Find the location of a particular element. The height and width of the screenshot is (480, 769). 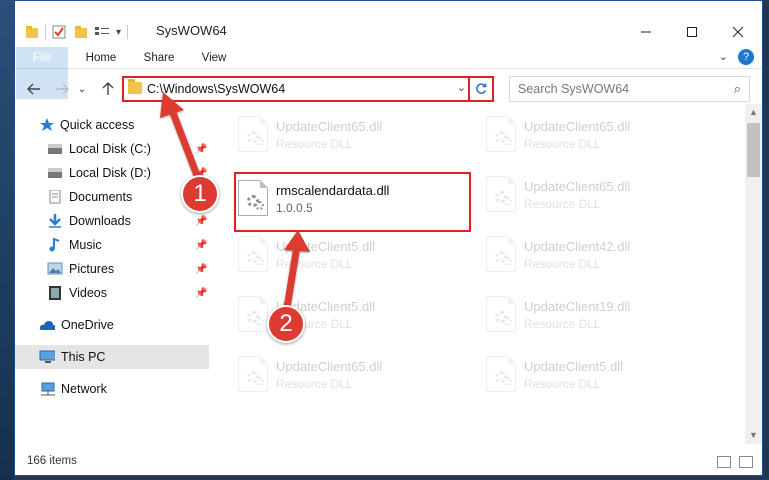

music-icon is located at coordinates (54, 245).